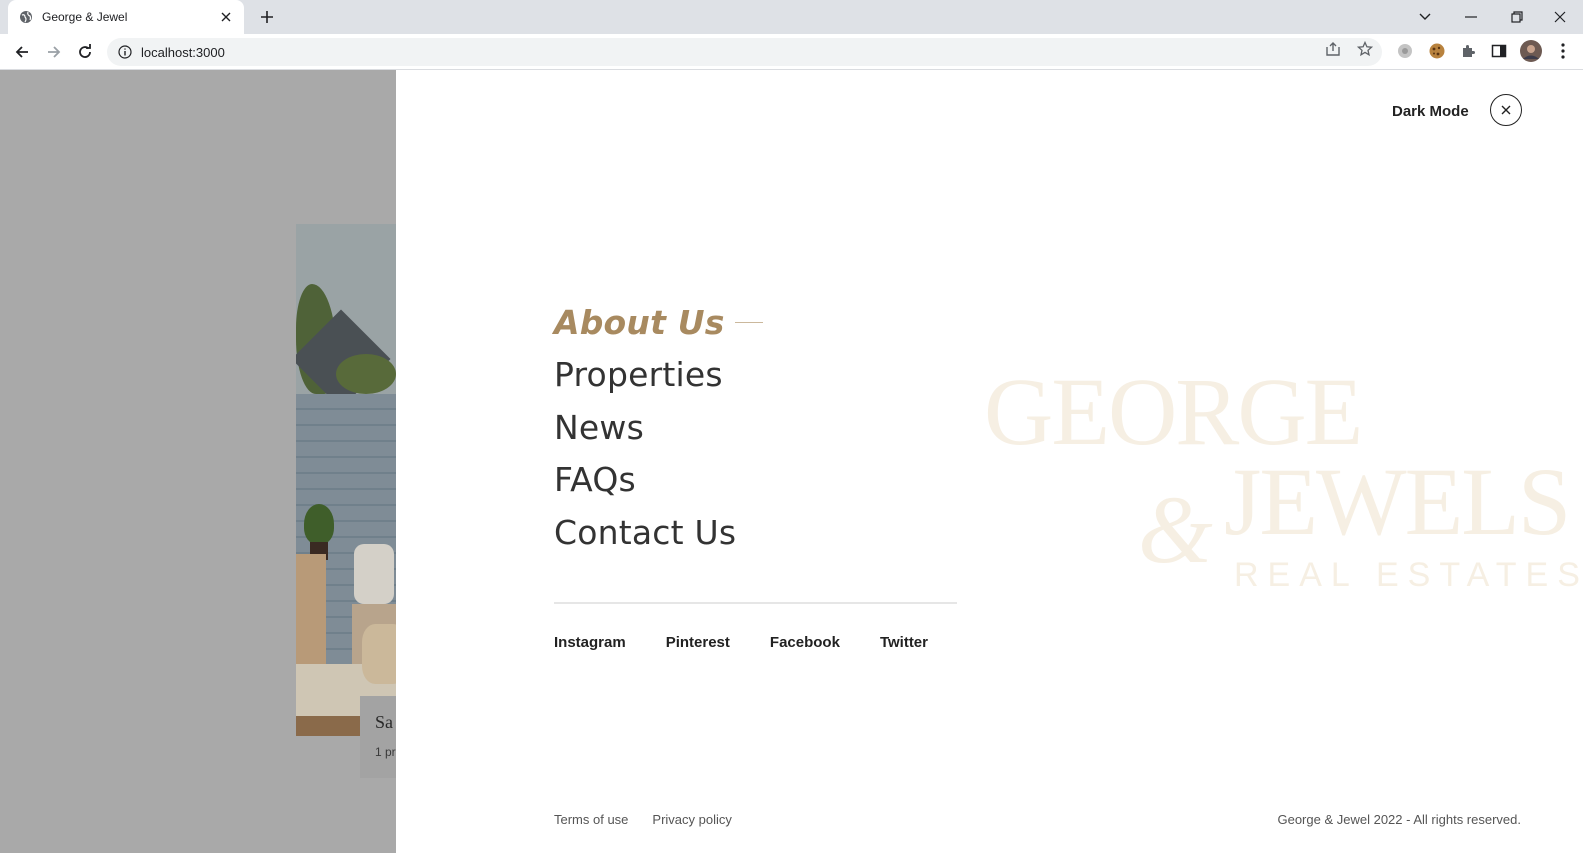 Image resolution: width=1583 pixels, height=853 pixels. What do you see at coordinates (385, 752) in the screenshot?
I see `property-card-subtitle: 1 pr` at bounding box center [385, 752].